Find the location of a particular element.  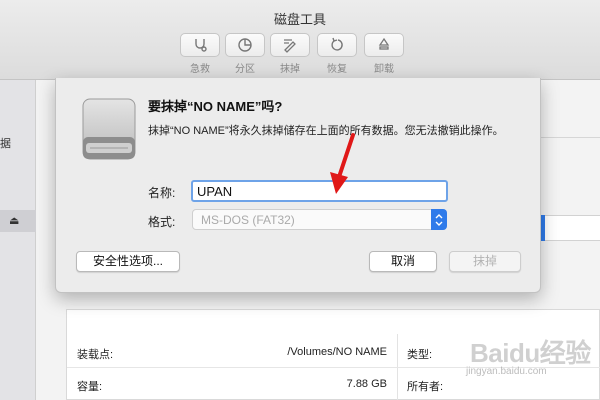

dialog-message: 抹掉“NO NAME”将永久抹掉储存在上面的所有数据。您无法撤销此操作。 is located at coordinates (326, 131).